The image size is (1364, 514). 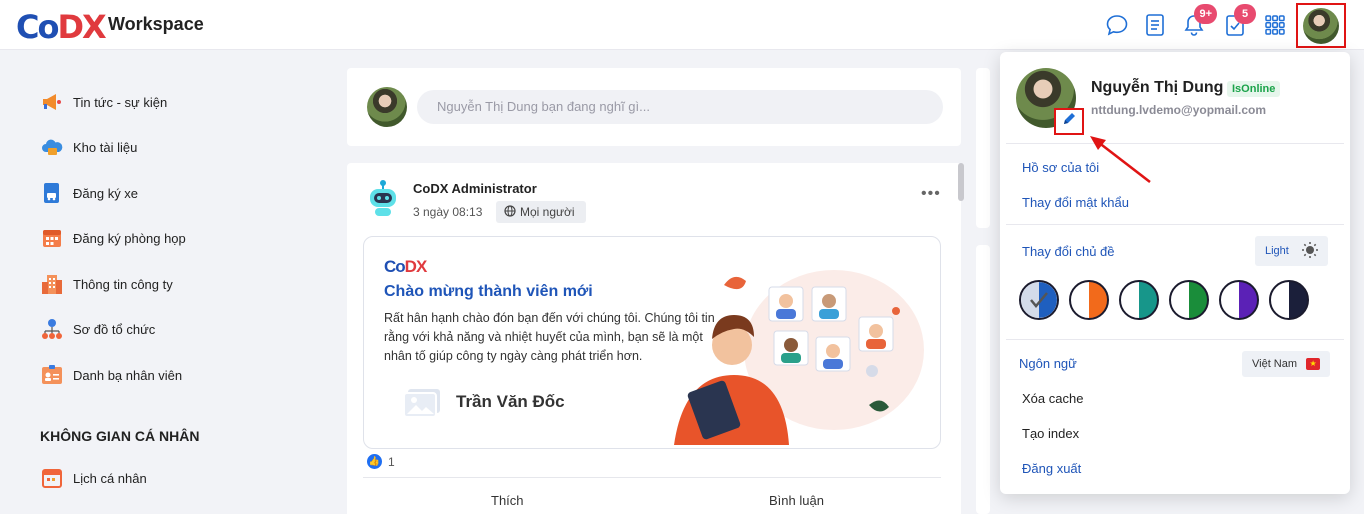 What do you see at coordinates (682, 25) in the screenshot?
I see `top-header: CoDX Workspace 9+ 5` at bounding box center [682, 25].